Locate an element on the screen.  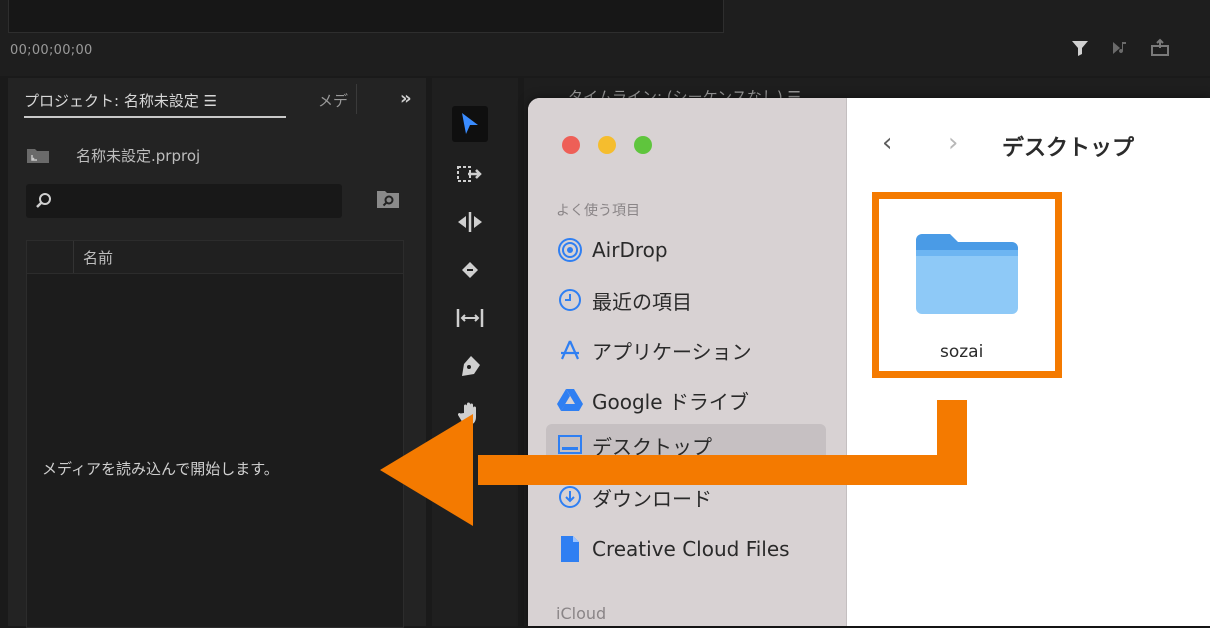
selection-tool is located at coordinates (470, 124).